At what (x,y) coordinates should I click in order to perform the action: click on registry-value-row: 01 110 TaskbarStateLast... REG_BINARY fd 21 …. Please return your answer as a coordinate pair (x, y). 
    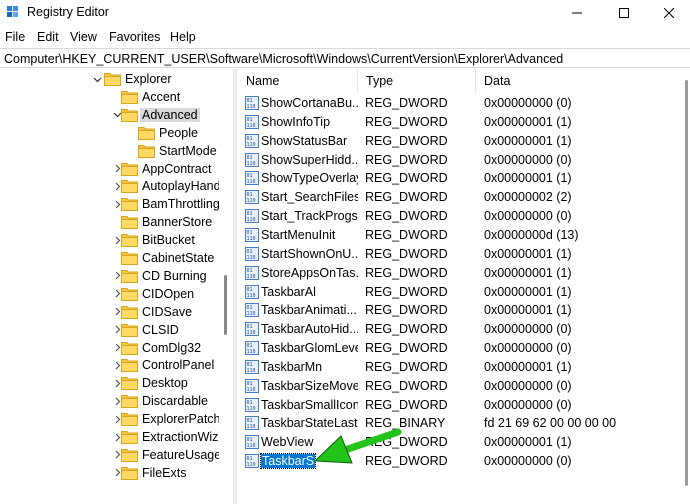
    Looking at the image, I should click on (464, 423).